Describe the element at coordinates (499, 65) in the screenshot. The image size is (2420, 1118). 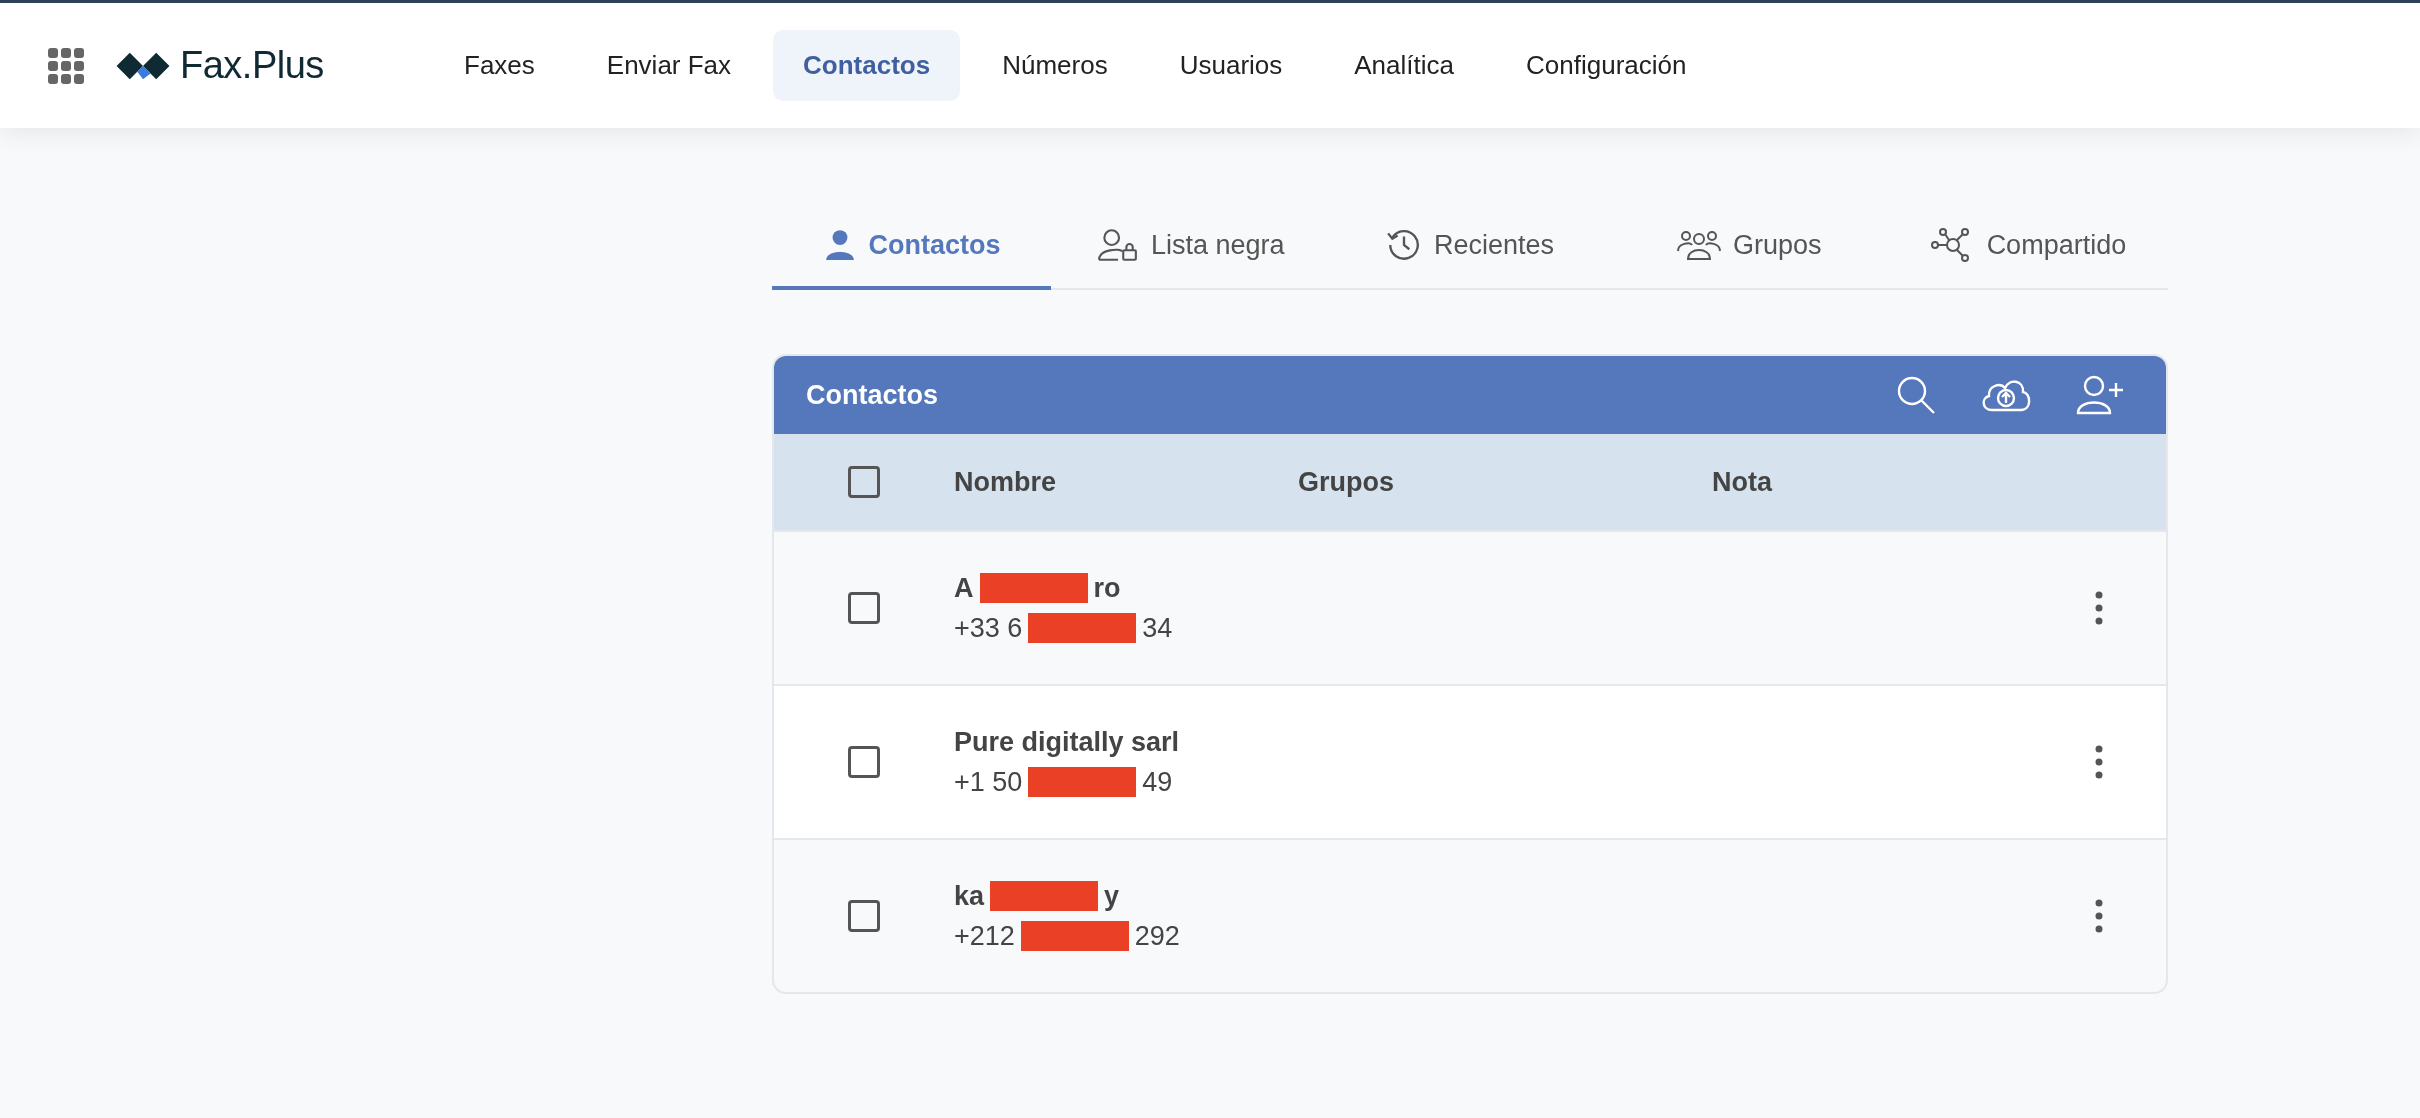
I see `nav-link: Faxes` at that location.